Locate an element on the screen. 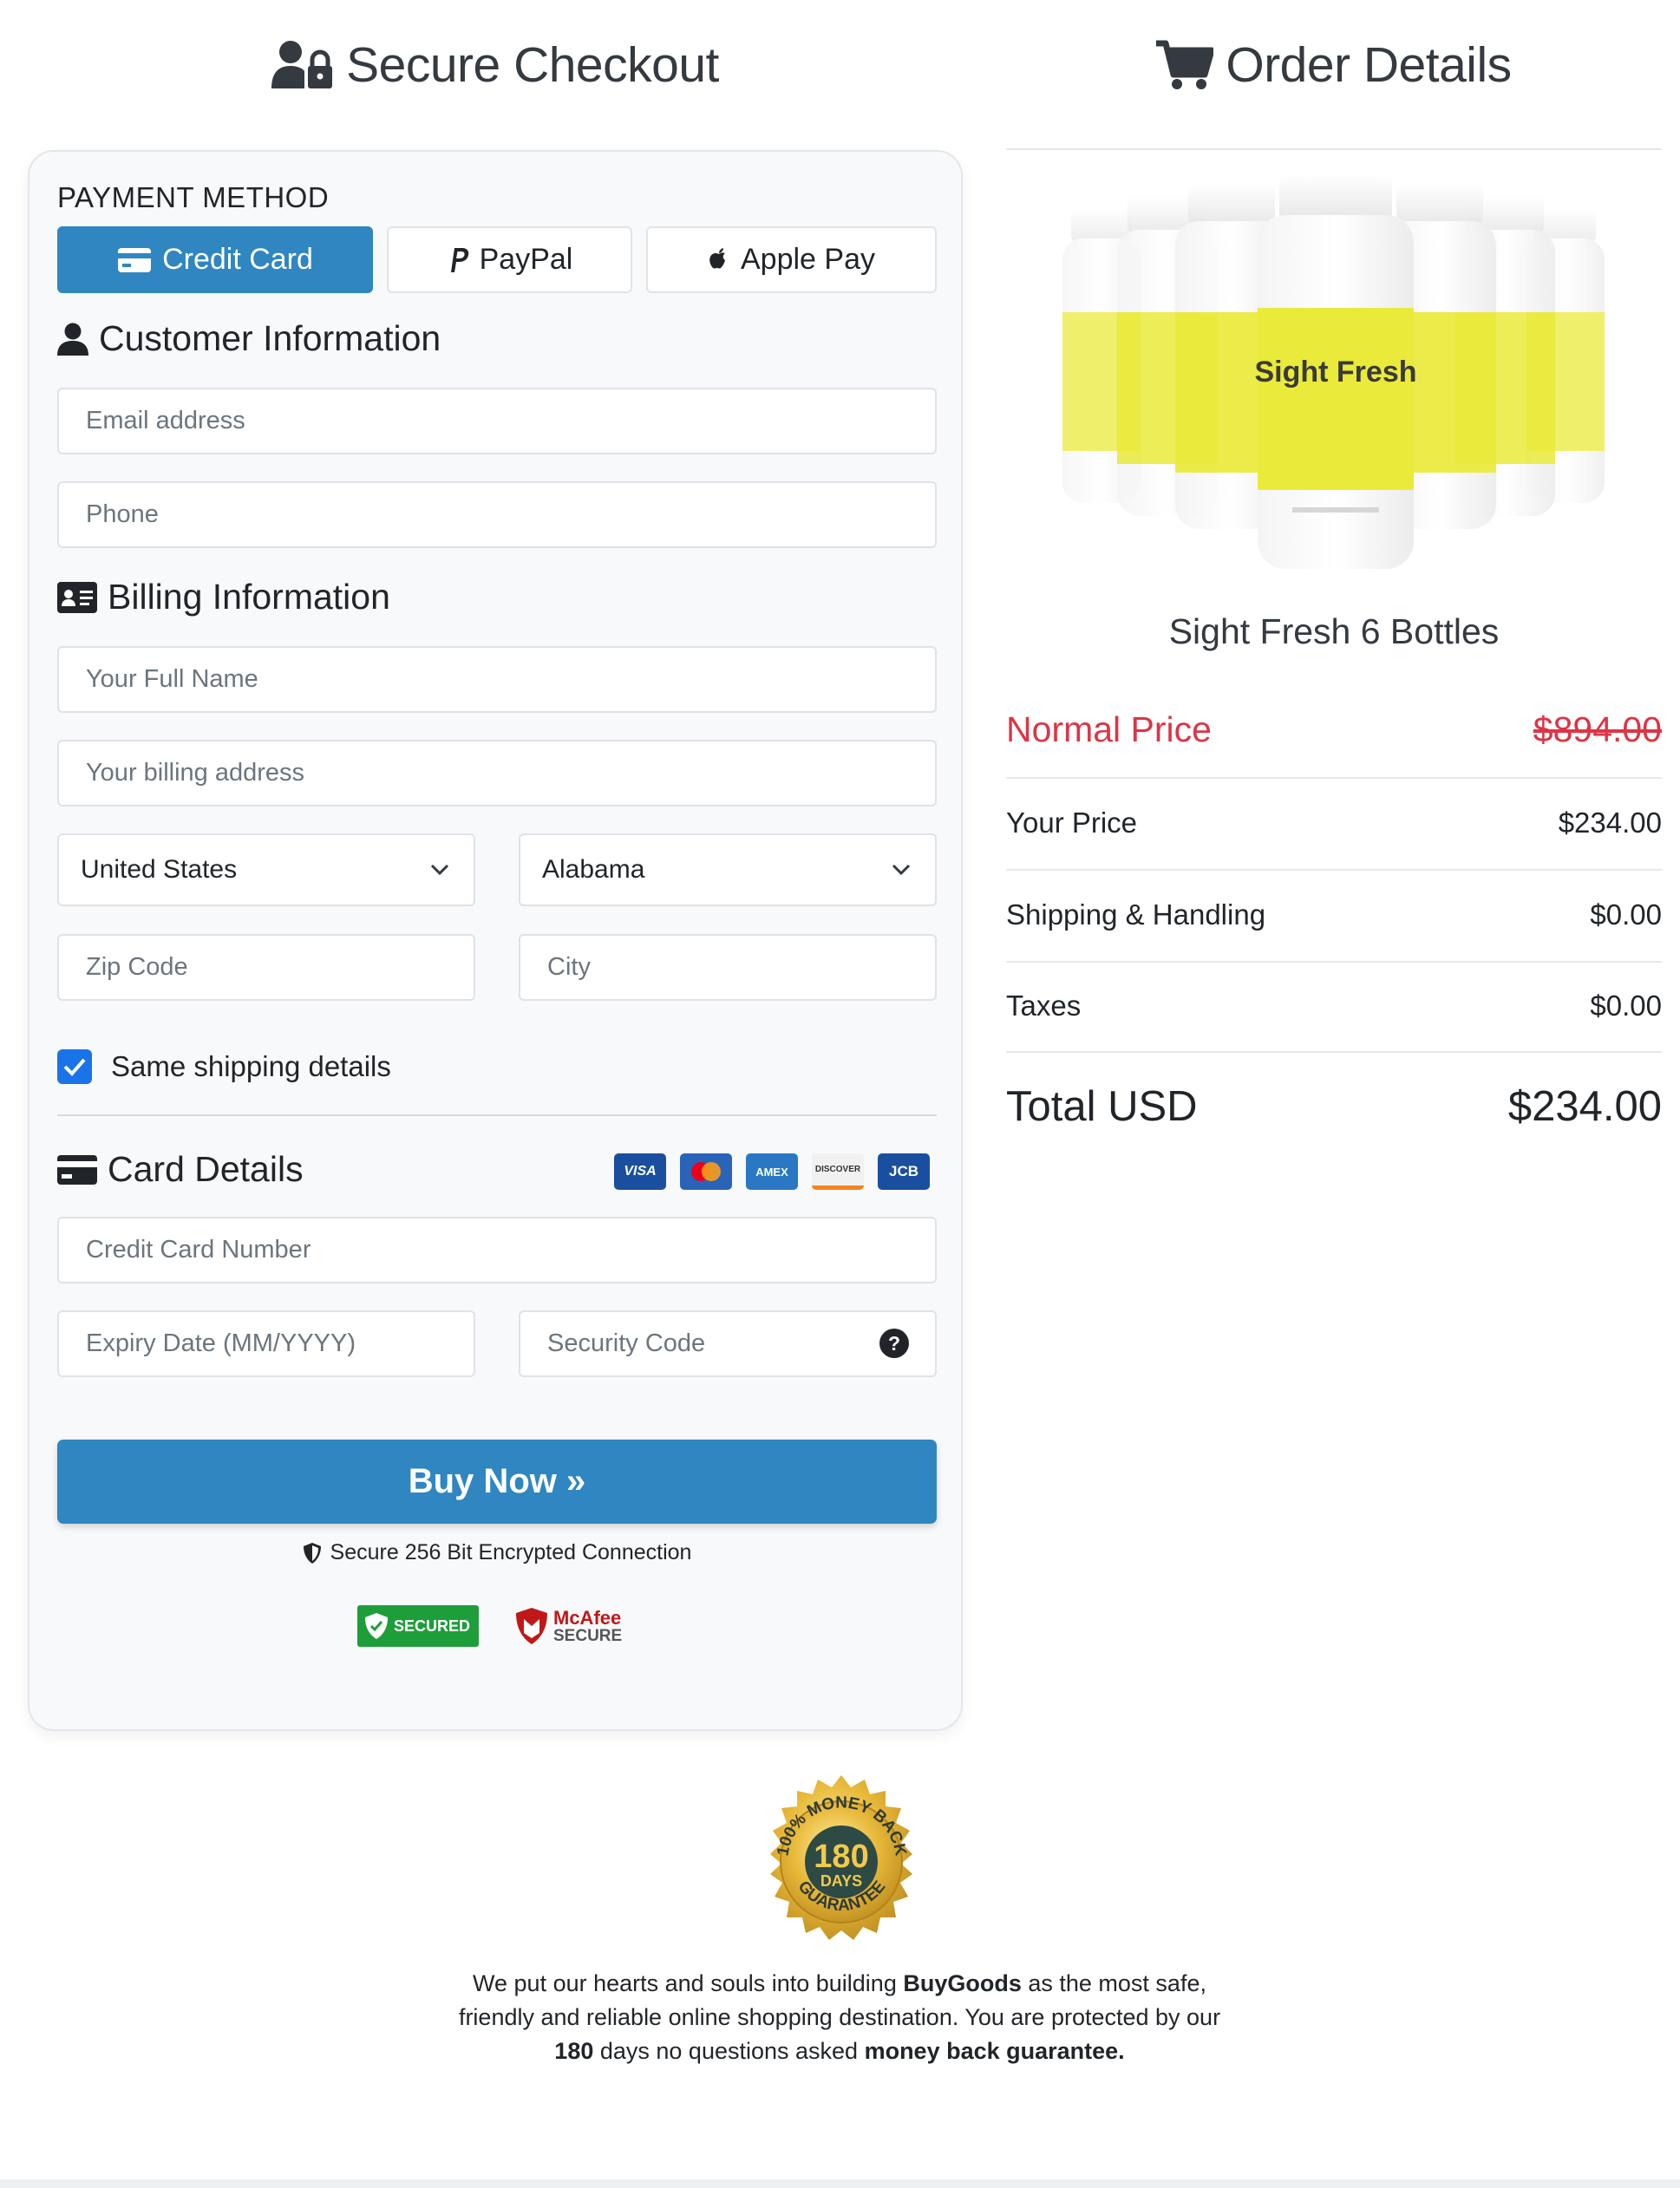  secure-connection-text: Secure 256 Bit Encrypted Connection is located at coordinates (511, 1552).